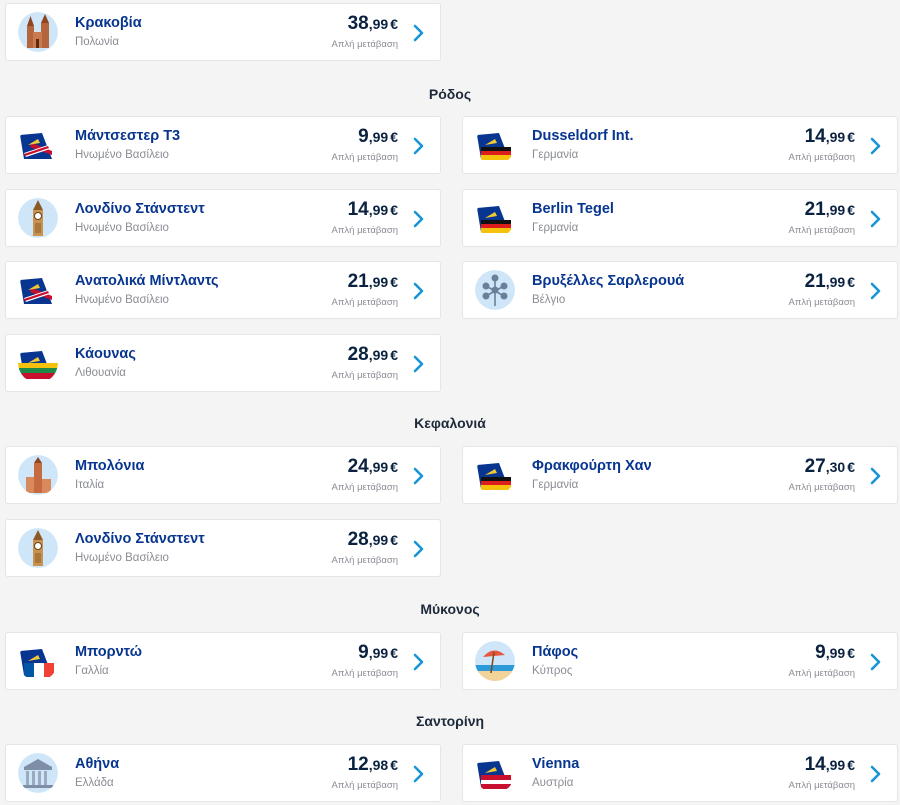 This screenshot has width=900, height=805. Describe the element at coordinates (108, 23) in the screenshot. I see `destination-city: Κρακοβία` at that location.